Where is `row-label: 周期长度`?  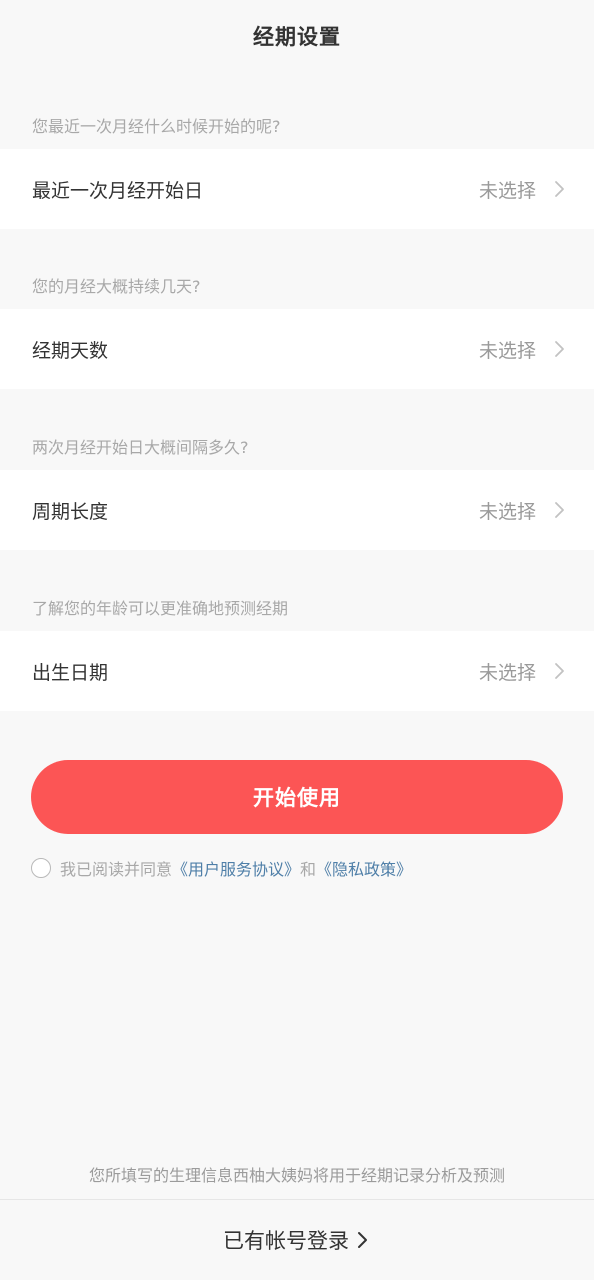 row-label: 周期长度 is located at coordinates (70, 511).